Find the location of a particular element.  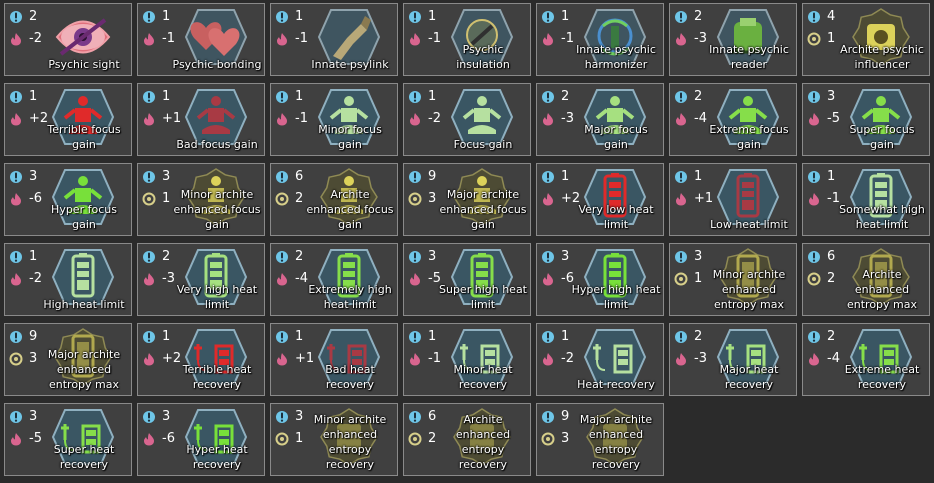

gene-label: Super focus gain is located at coordinates (882, 137).